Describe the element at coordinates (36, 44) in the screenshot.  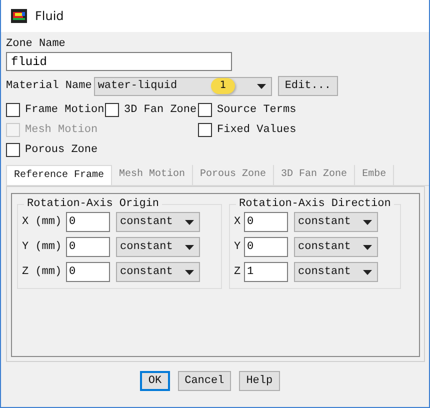
I see `field-label: Zone Name` at that location.